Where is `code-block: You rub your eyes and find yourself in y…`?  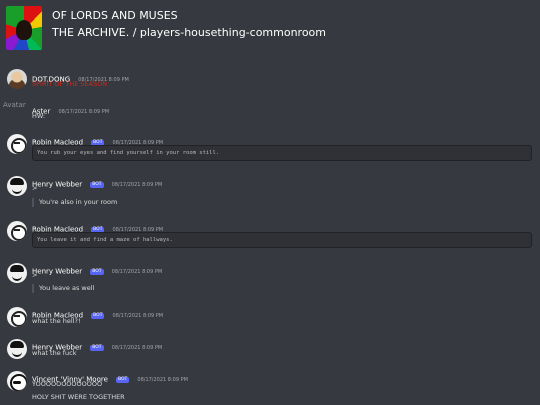 code-block: You rub your eyes and find yourself in y… is located at coordinates (282, 153).